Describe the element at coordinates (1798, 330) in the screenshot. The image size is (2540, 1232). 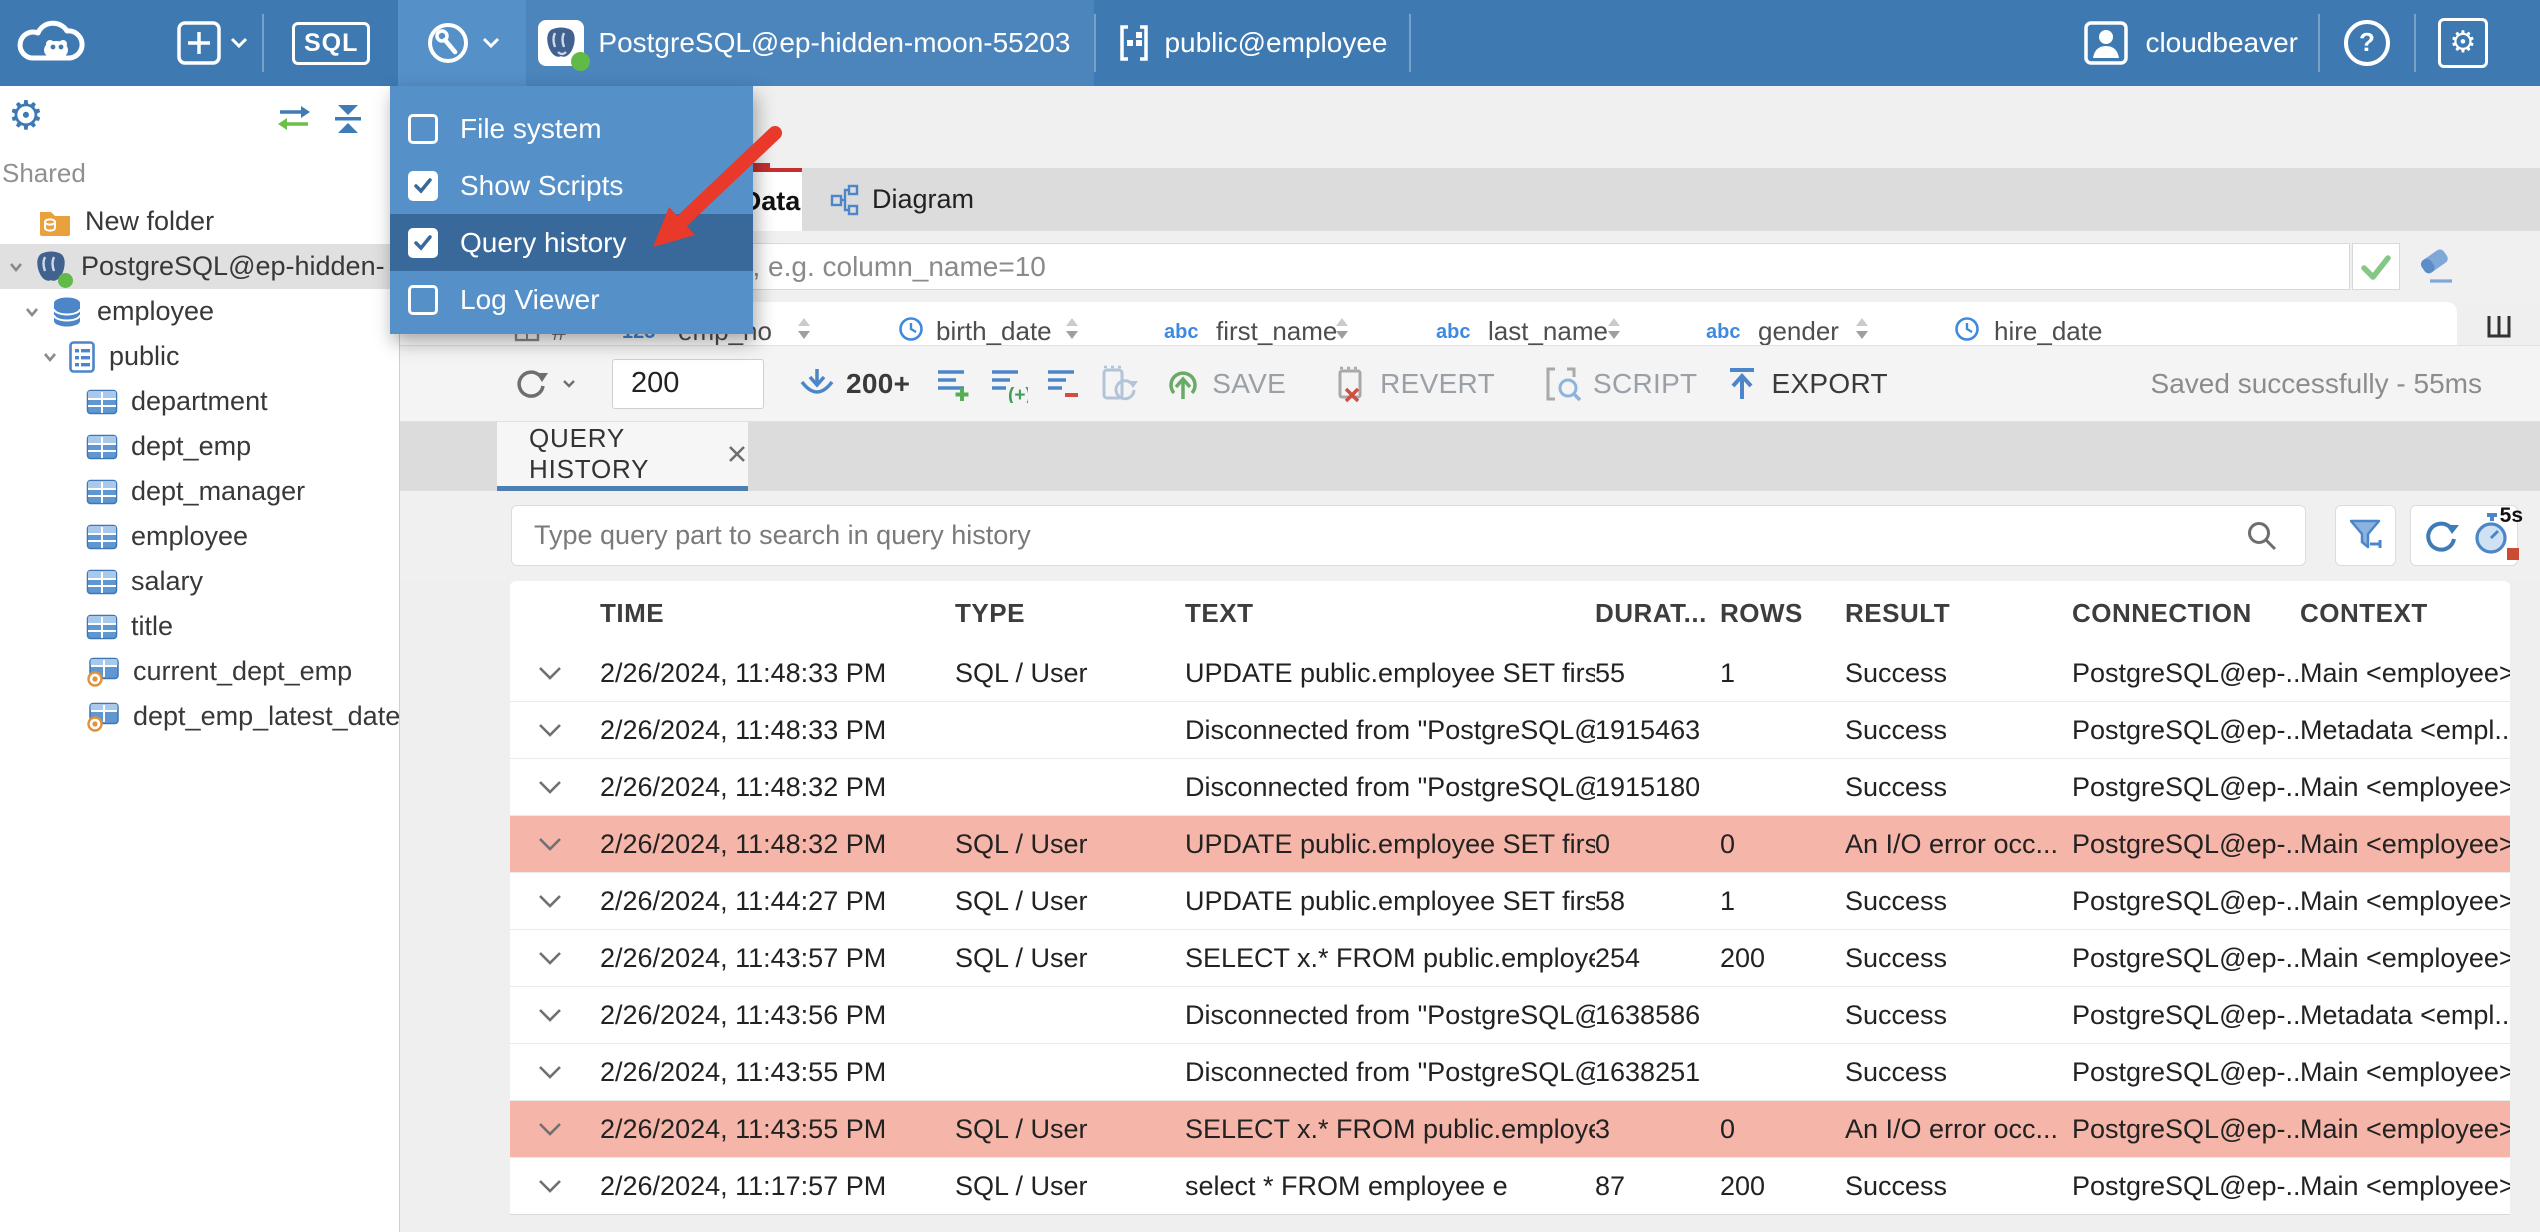
I see `column-header: gender` at that location.